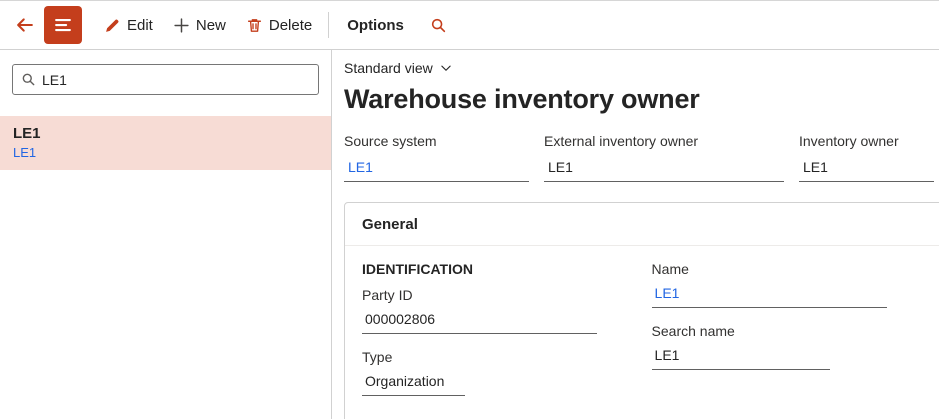  What do you see at coordinates (390, 141) in the screenshot?
I see `field-label: Source system` at bounding box center [390, 141].